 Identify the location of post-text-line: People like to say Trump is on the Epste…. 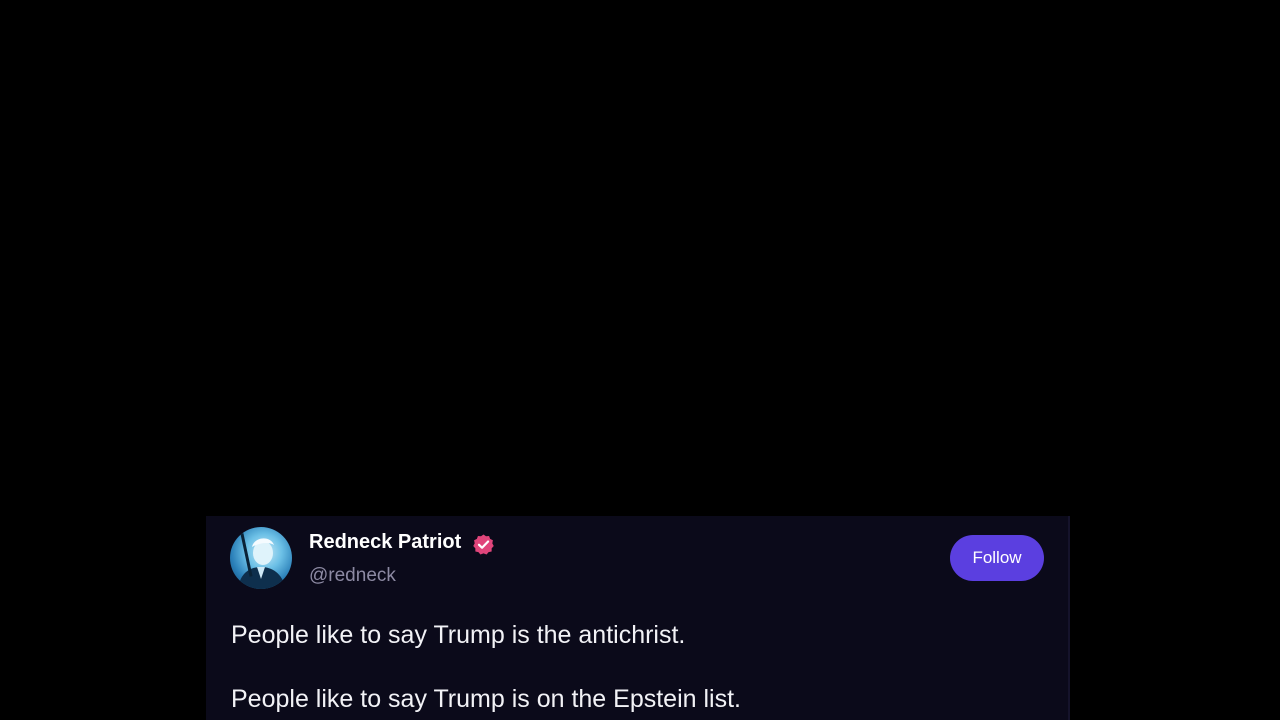
(486, 699).